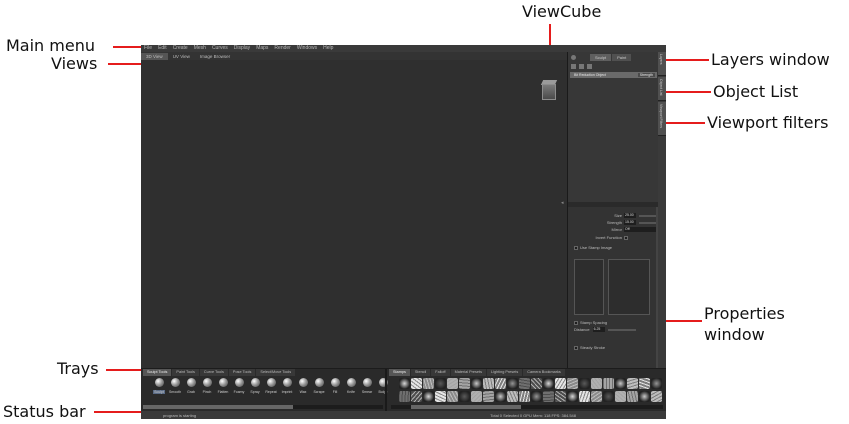 This screenshot has height=424, width=849. What do you see at coordinates (319, 386) in the screenshot?
I see `tool-scrape: Scrape` at bounding box center [319, 386].